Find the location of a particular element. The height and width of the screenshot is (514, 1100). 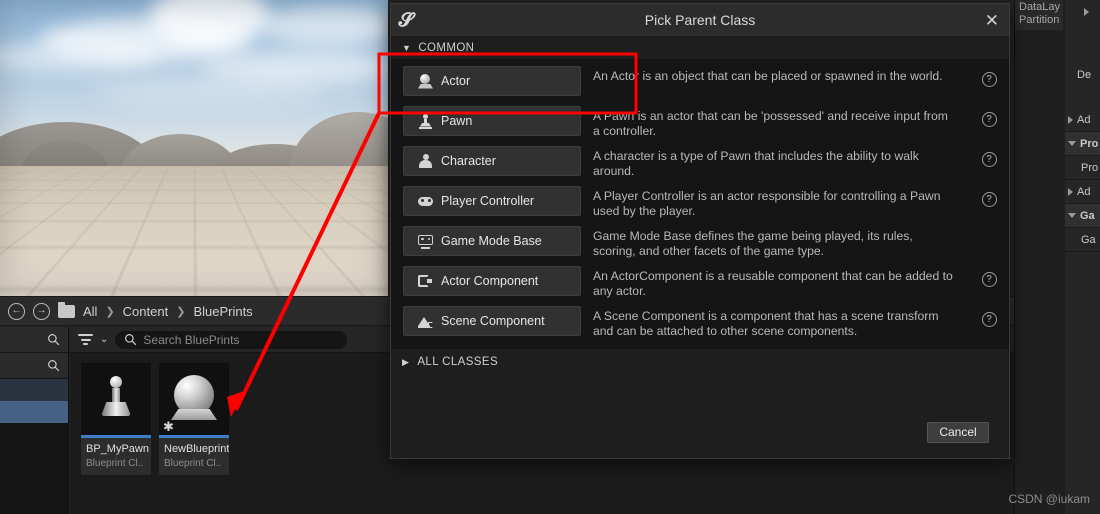

sources-tree-row-selected is located at coordinates (34, 412).